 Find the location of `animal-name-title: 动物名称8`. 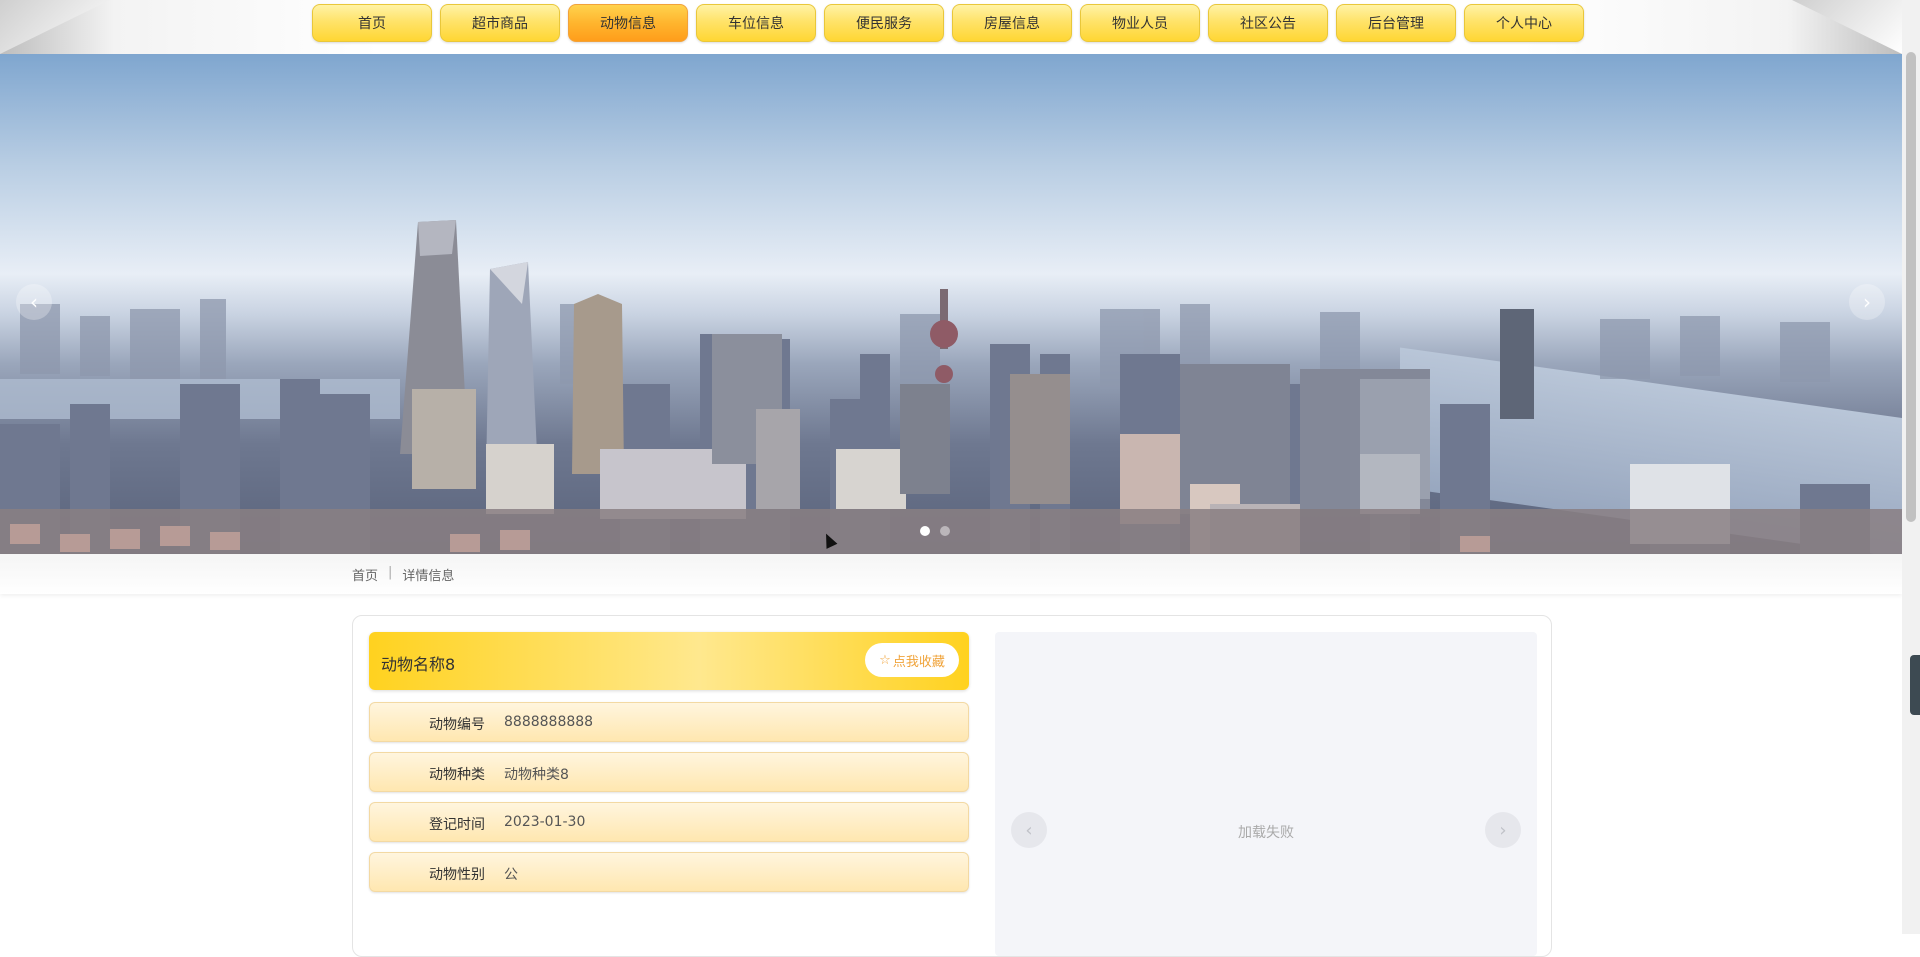

animal-name-title: 动物名称8 is located at coordinates (418, 664).